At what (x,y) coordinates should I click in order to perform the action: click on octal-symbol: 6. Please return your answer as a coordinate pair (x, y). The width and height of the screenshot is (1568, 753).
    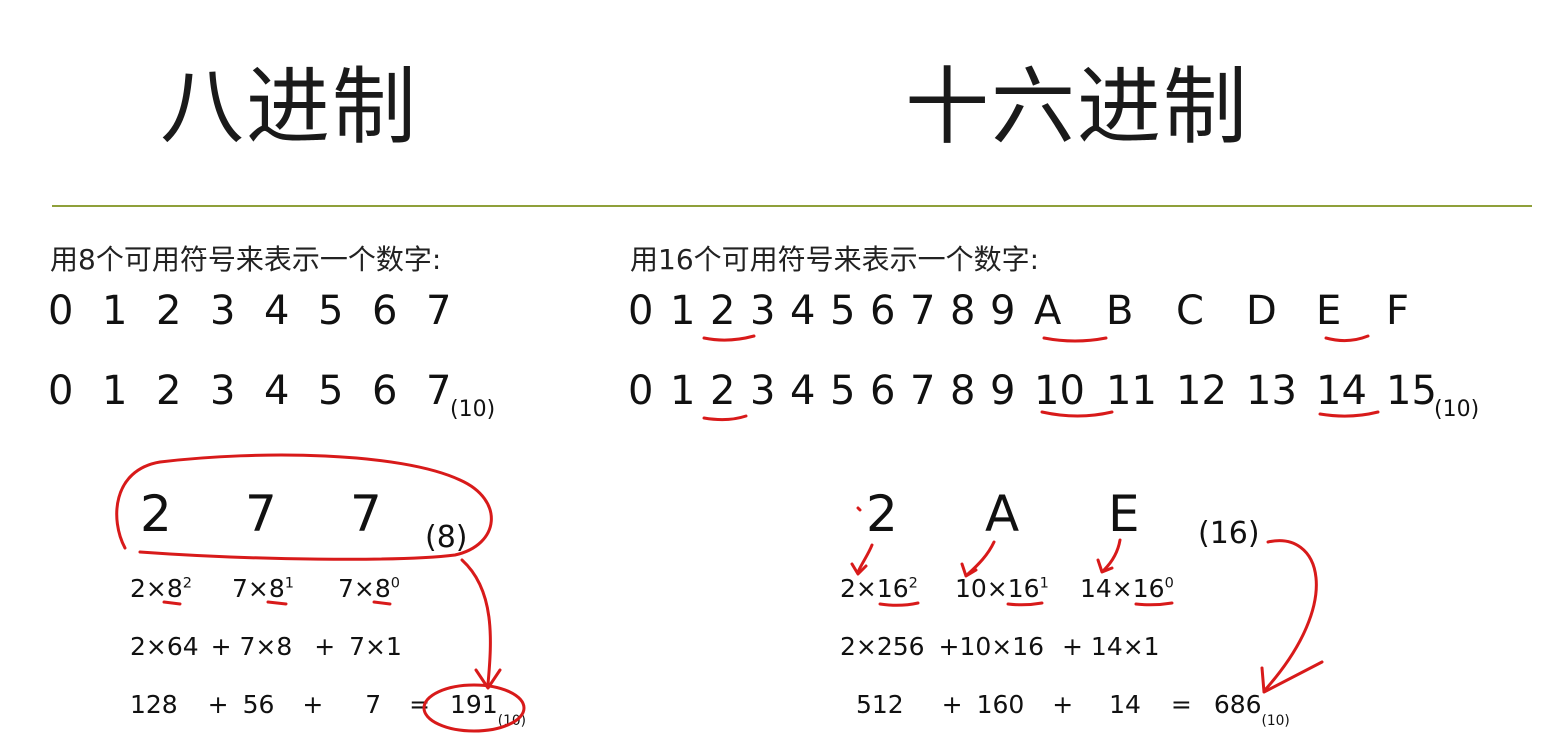
    Looking at the image, I should click on (385, 311).